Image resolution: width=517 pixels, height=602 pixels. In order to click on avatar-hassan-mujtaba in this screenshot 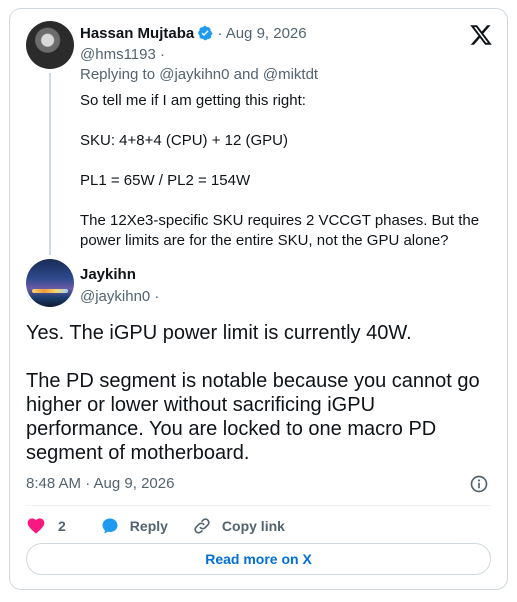, I will do `click(50, 45)`.